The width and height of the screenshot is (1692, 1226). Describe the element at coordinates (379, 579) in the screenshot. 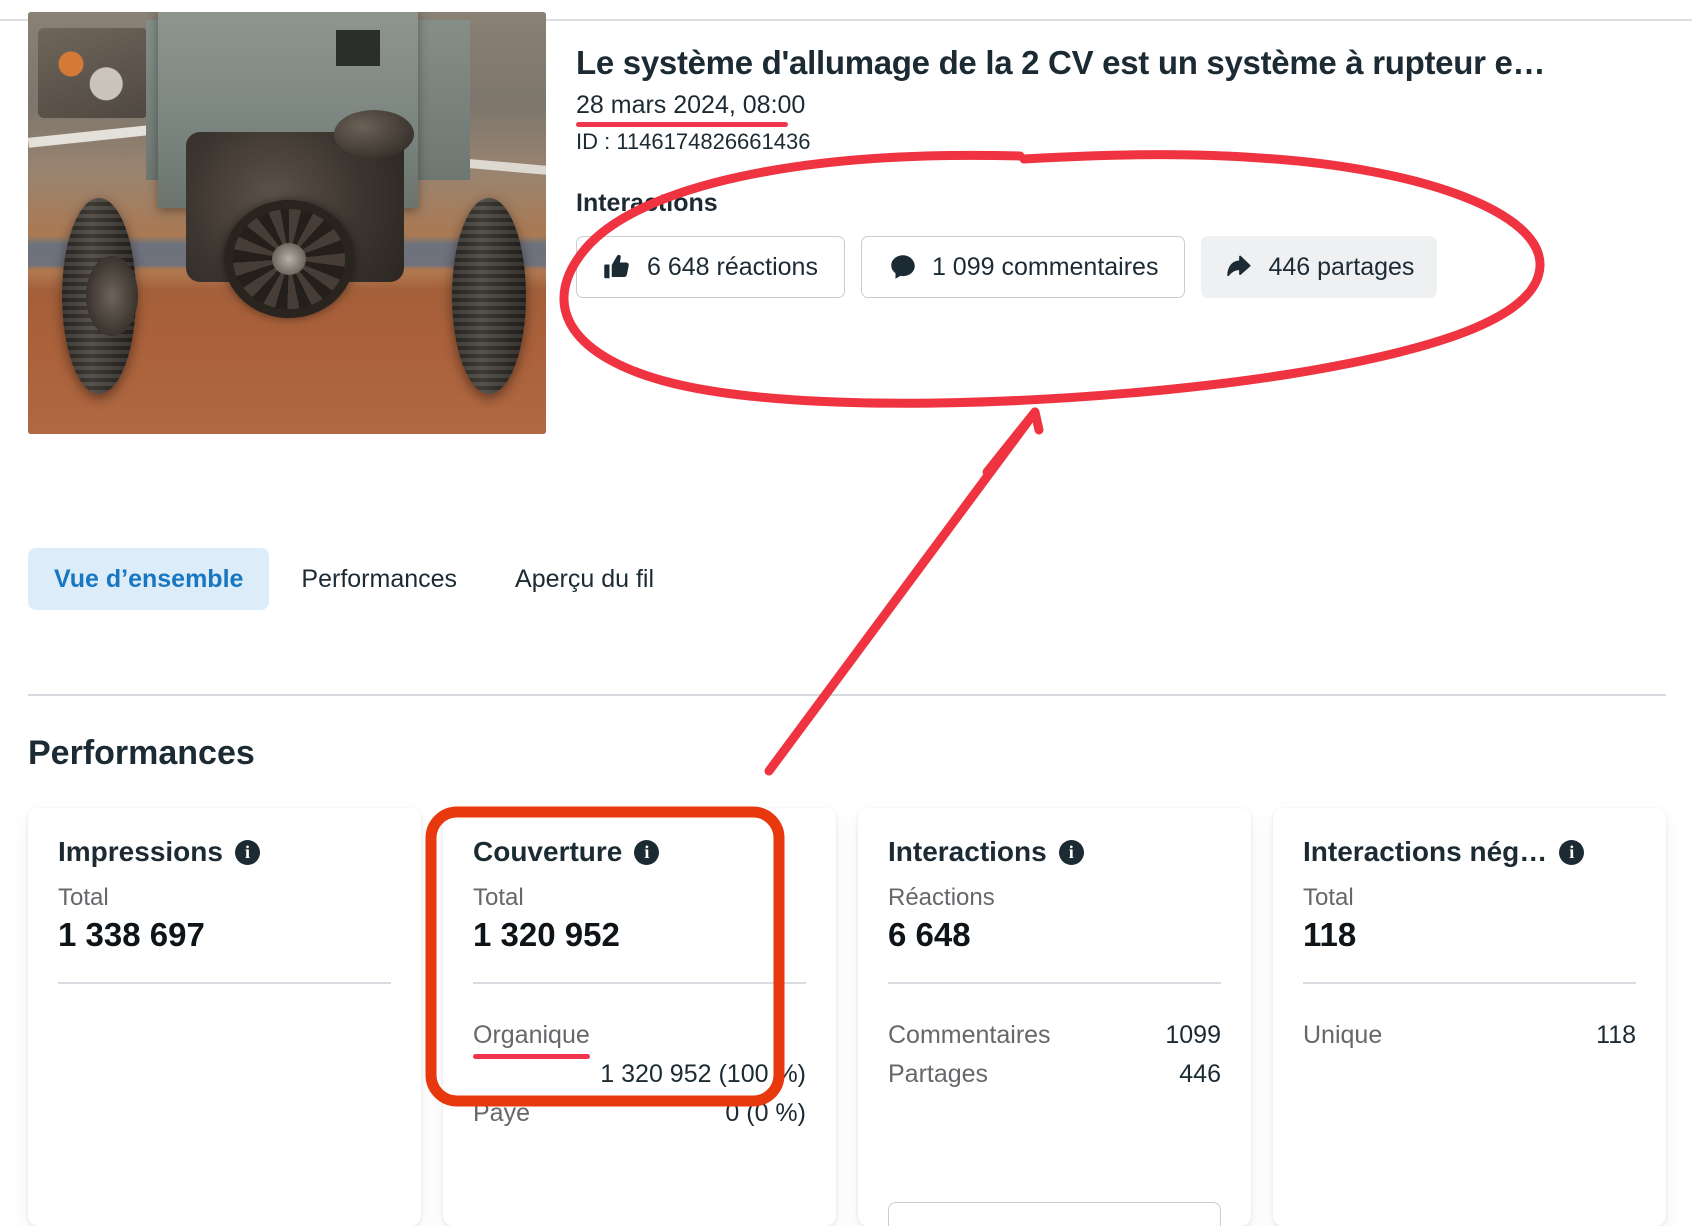

I see `tab-performances: Performances` at that location.